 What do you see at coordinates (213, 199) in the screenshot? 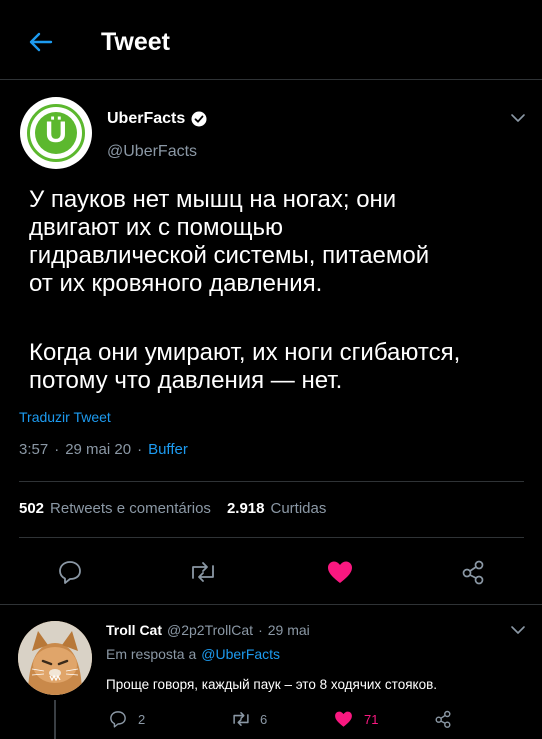
I see `text-line: У пауков нет мышц на ногах; они` at bounding box center [213, 199].